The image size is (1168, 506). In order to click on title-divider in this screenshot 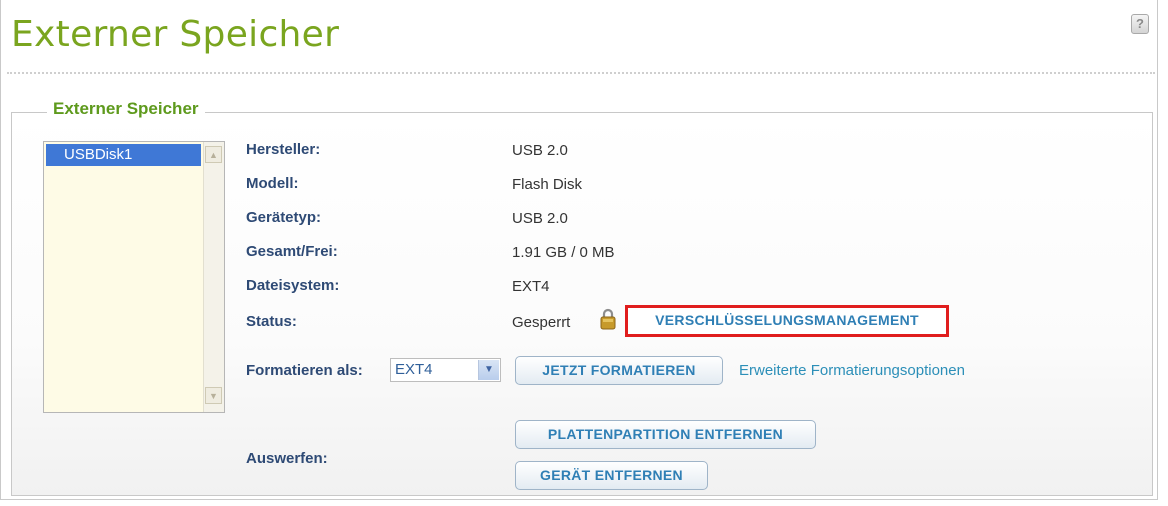, I will do `click(581, 73)`.